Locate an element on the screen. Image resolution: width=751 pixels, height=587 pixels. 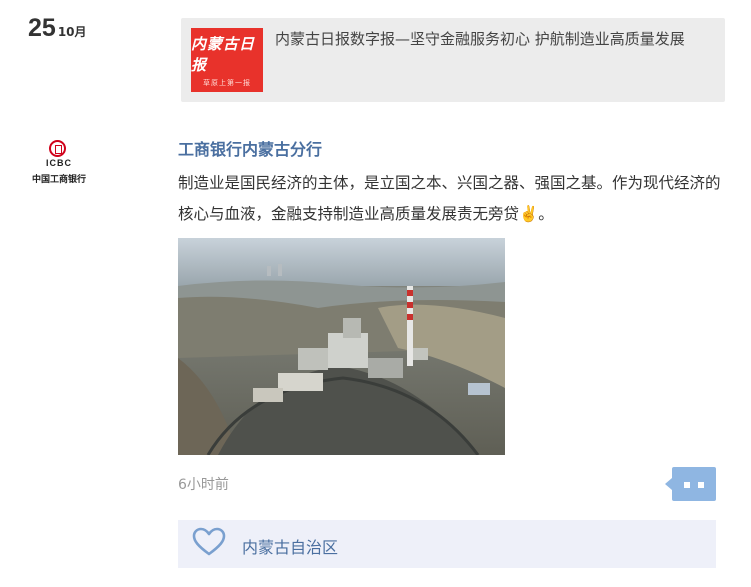
newspaper-slogan: 草原上第一报 is located at coordinates (227, 82).